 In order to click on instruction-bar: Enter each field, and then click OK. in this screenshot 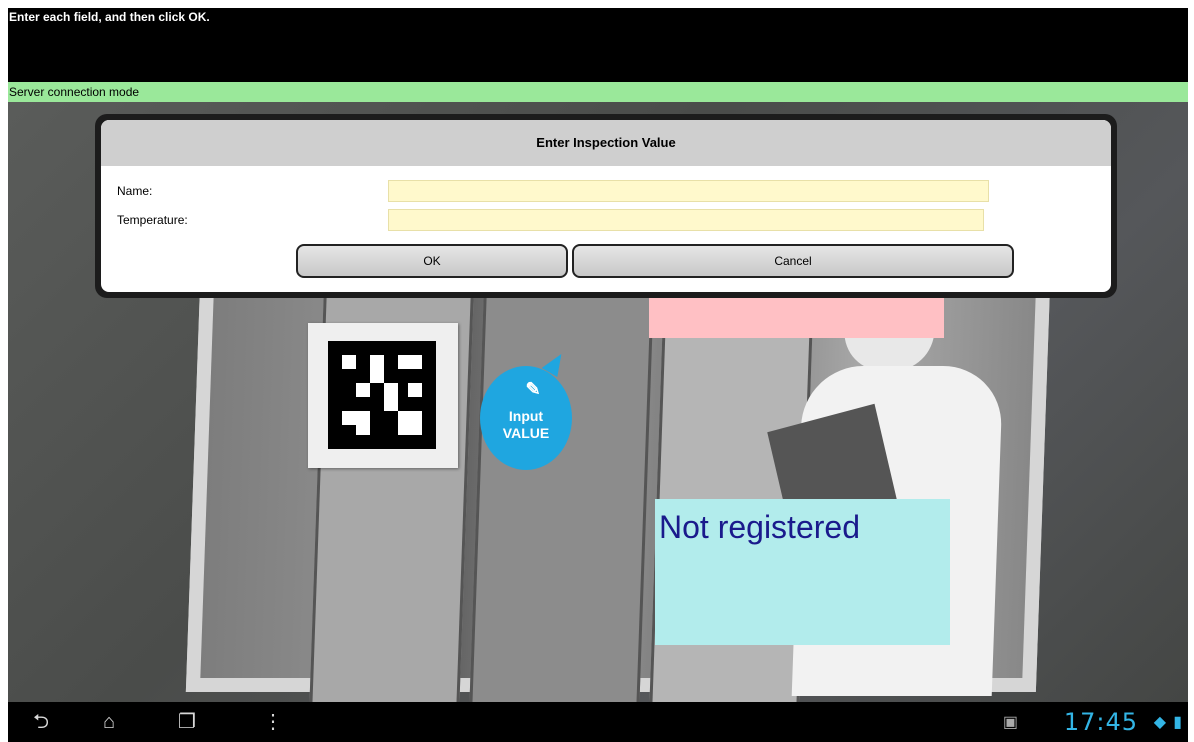, I will do `click(598, 45)`.